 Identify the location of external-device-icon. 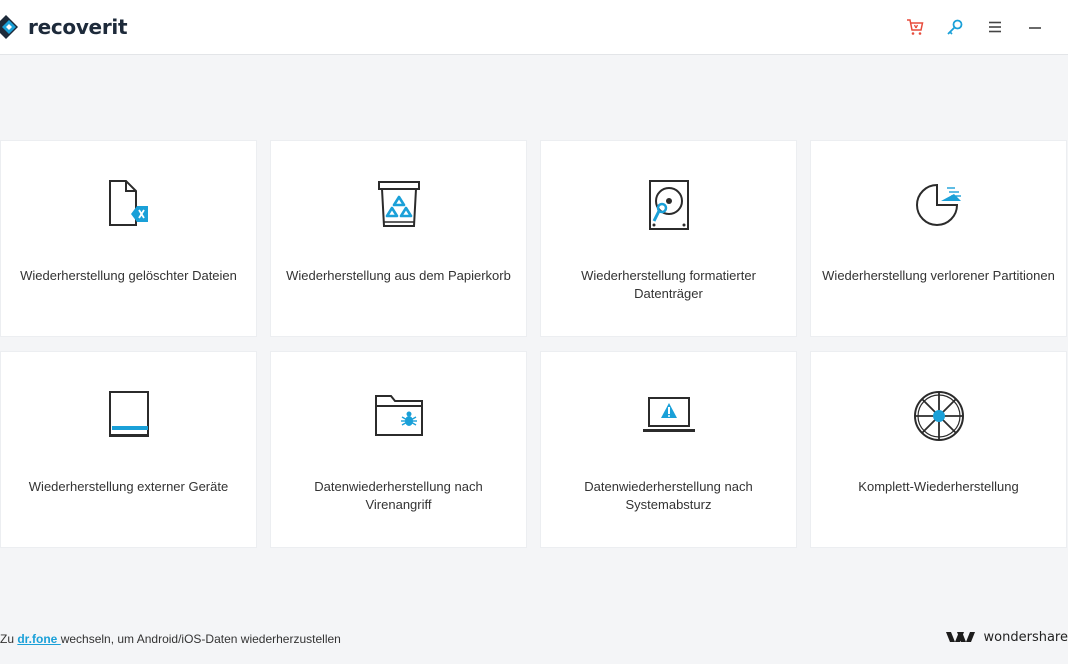
(128, 416).